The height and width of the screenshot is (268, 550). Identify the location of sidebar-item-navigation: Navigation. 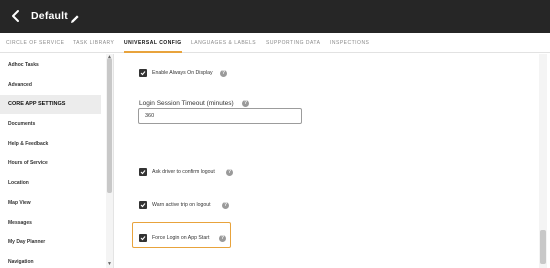
(50, 260).